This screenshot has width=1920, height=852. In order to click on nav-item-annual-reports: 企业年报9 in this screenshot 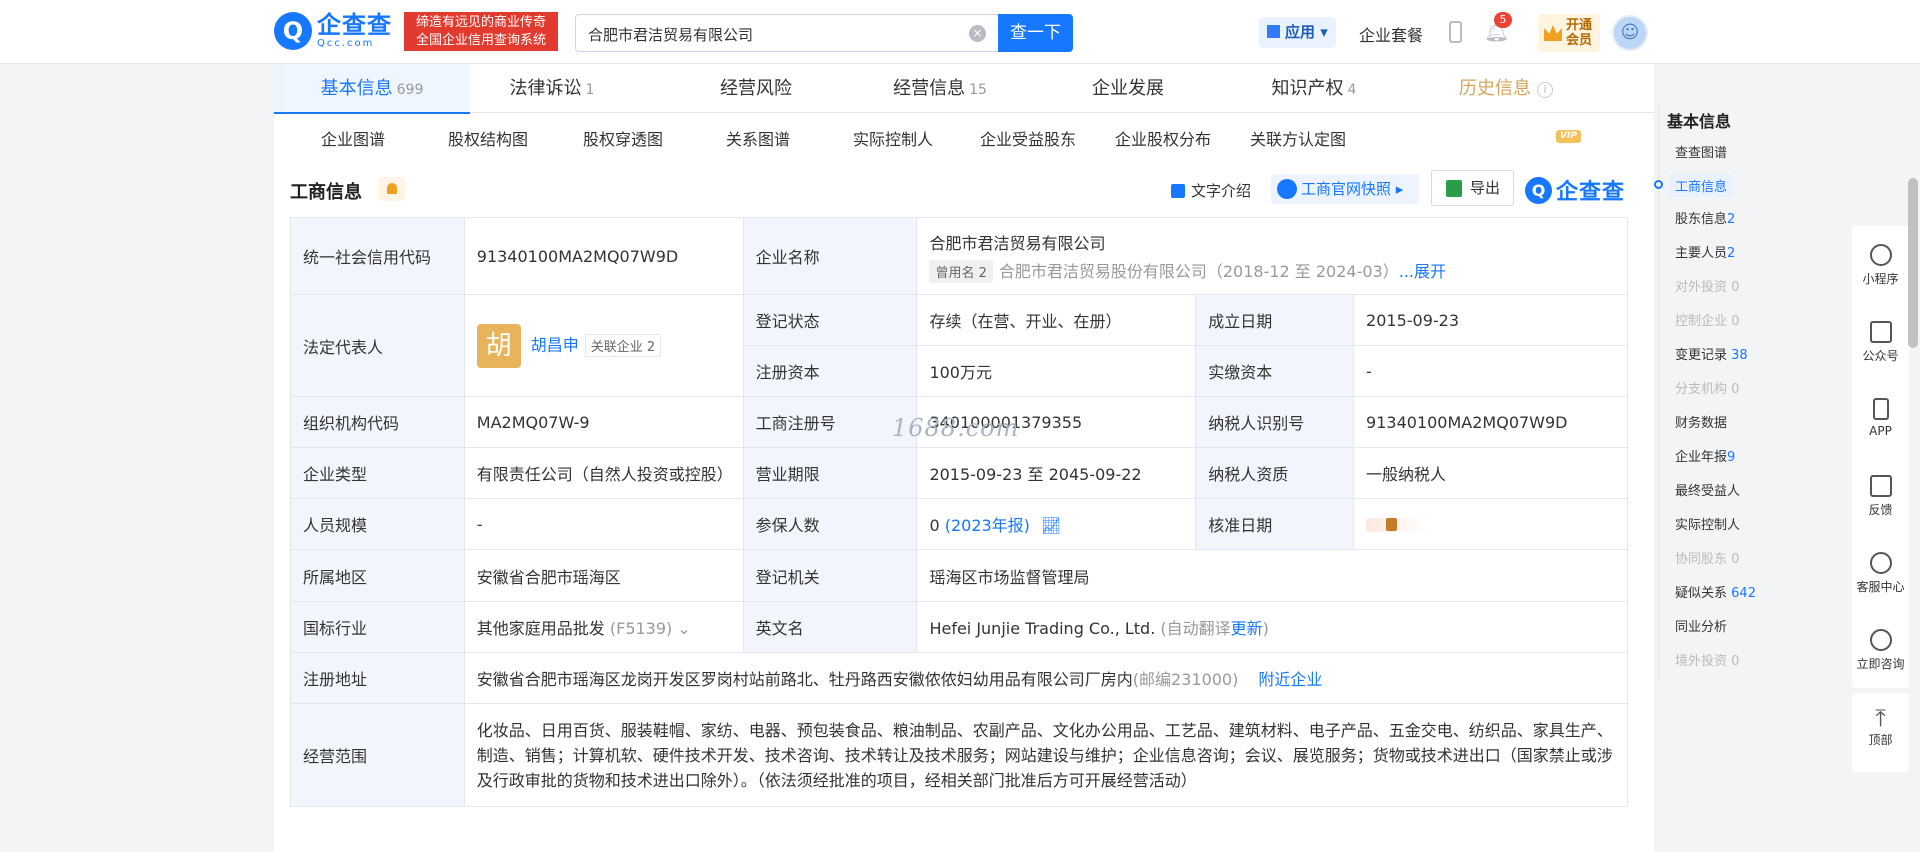, I will do `click(1705, 455)`.